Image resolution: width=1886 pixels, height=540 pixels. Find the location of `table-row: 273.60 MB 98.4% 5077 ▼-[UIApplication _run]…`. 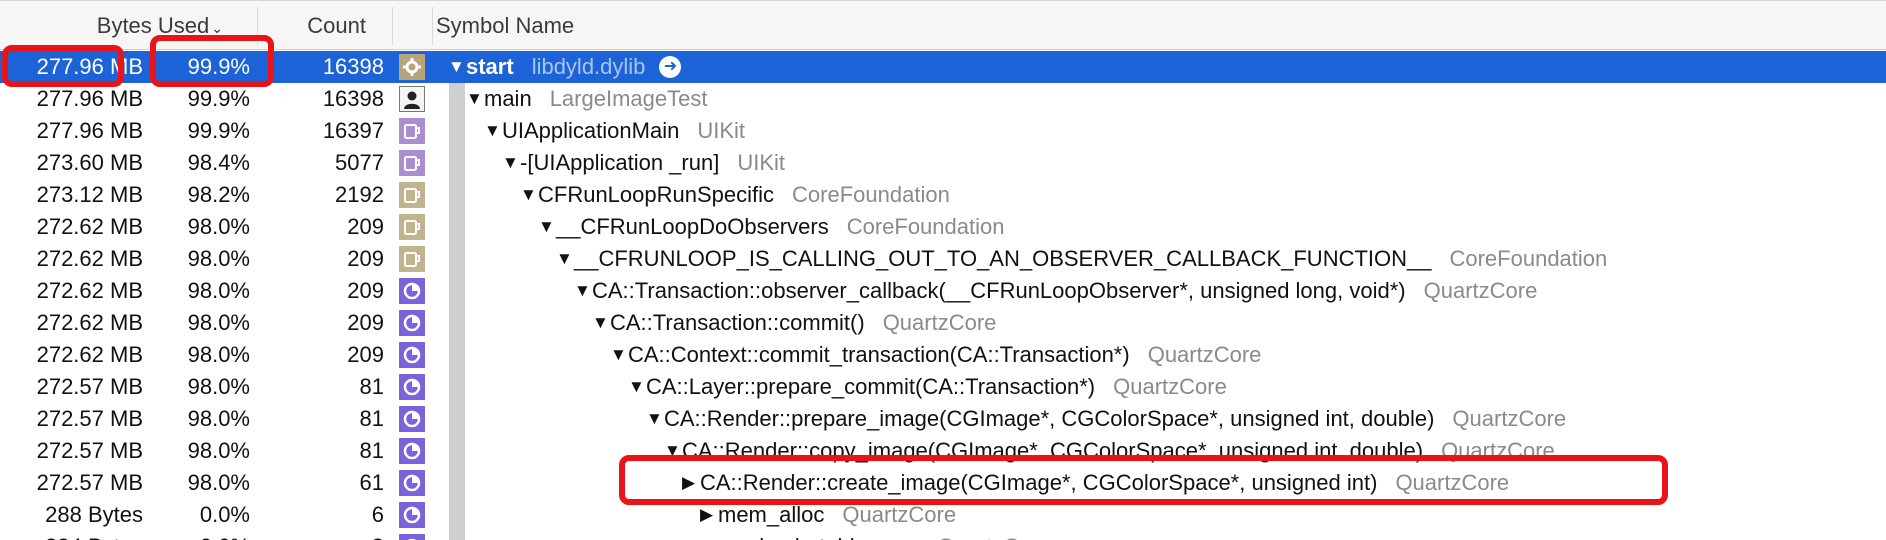

table-row: 273.60 MB 98.4% 5077 ▼-[UIApplication _run]… is located at coordinates (943, 163).